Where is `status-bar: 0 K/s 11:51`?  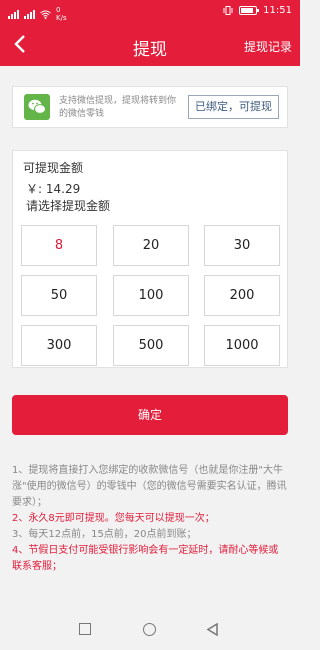 status-bar: 0 K/s 11:51 is located at coordinates (150, 12).